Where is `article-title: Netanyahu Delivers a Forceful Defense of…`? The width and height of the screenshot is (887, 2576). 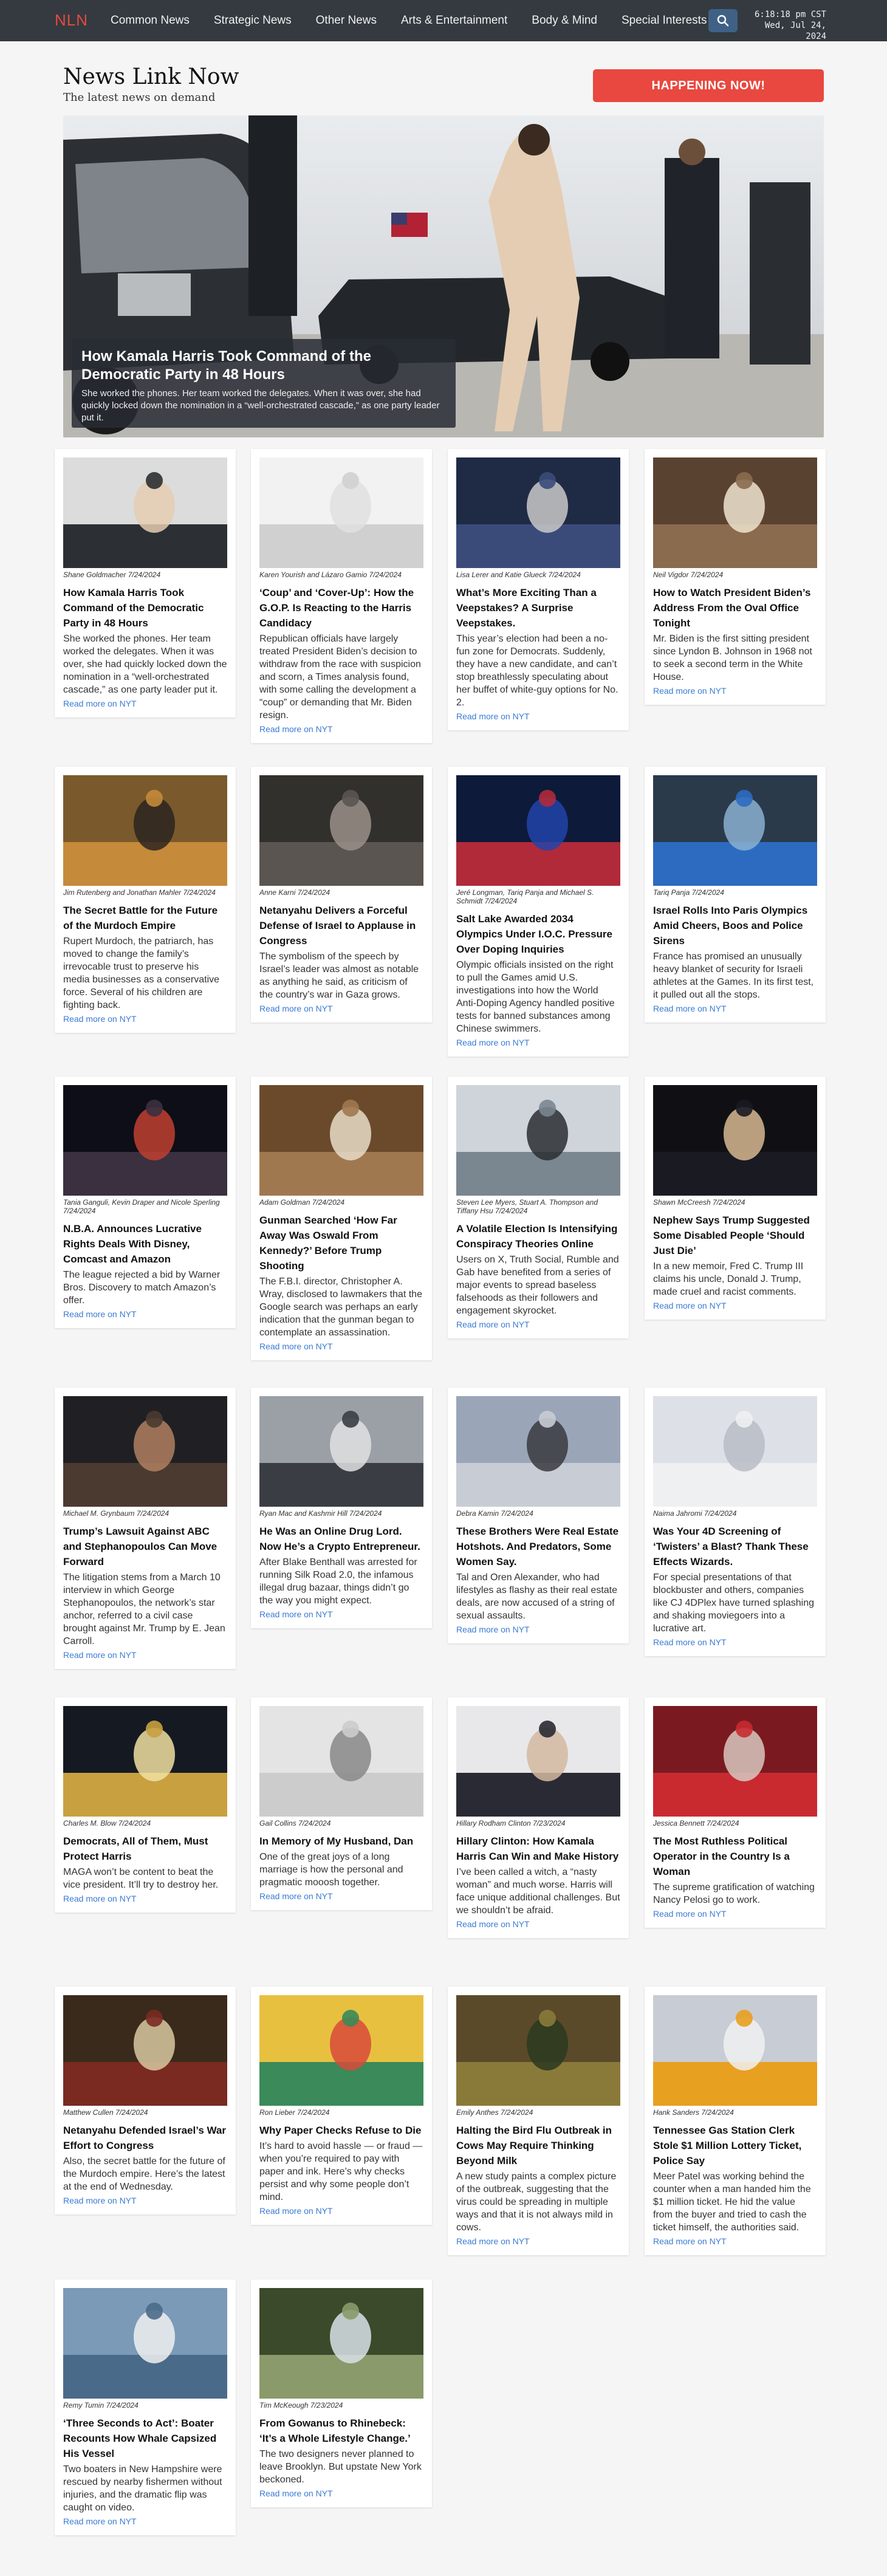
article-title: Netanyahu Delivers a Forceful Defense of… is located at coordinates (341, 926).